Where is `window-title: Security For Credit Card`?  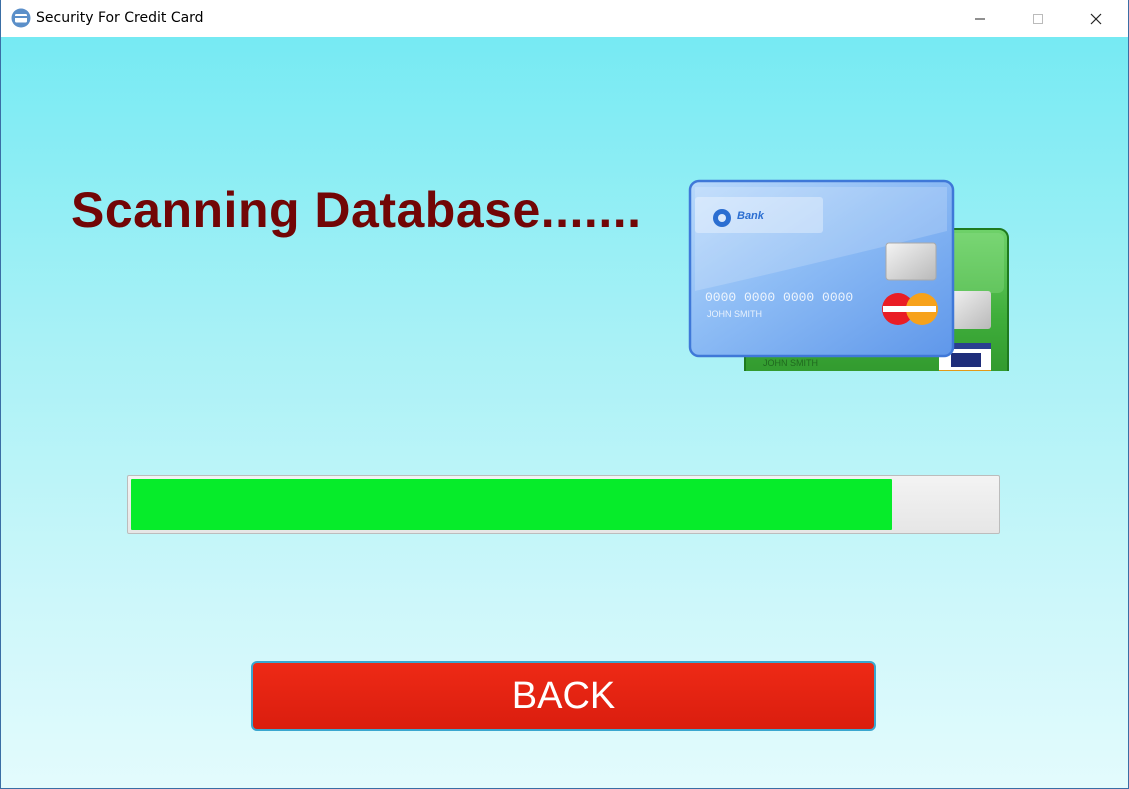 window-title: Security For Credit Card is located at coordinates (120, 18).